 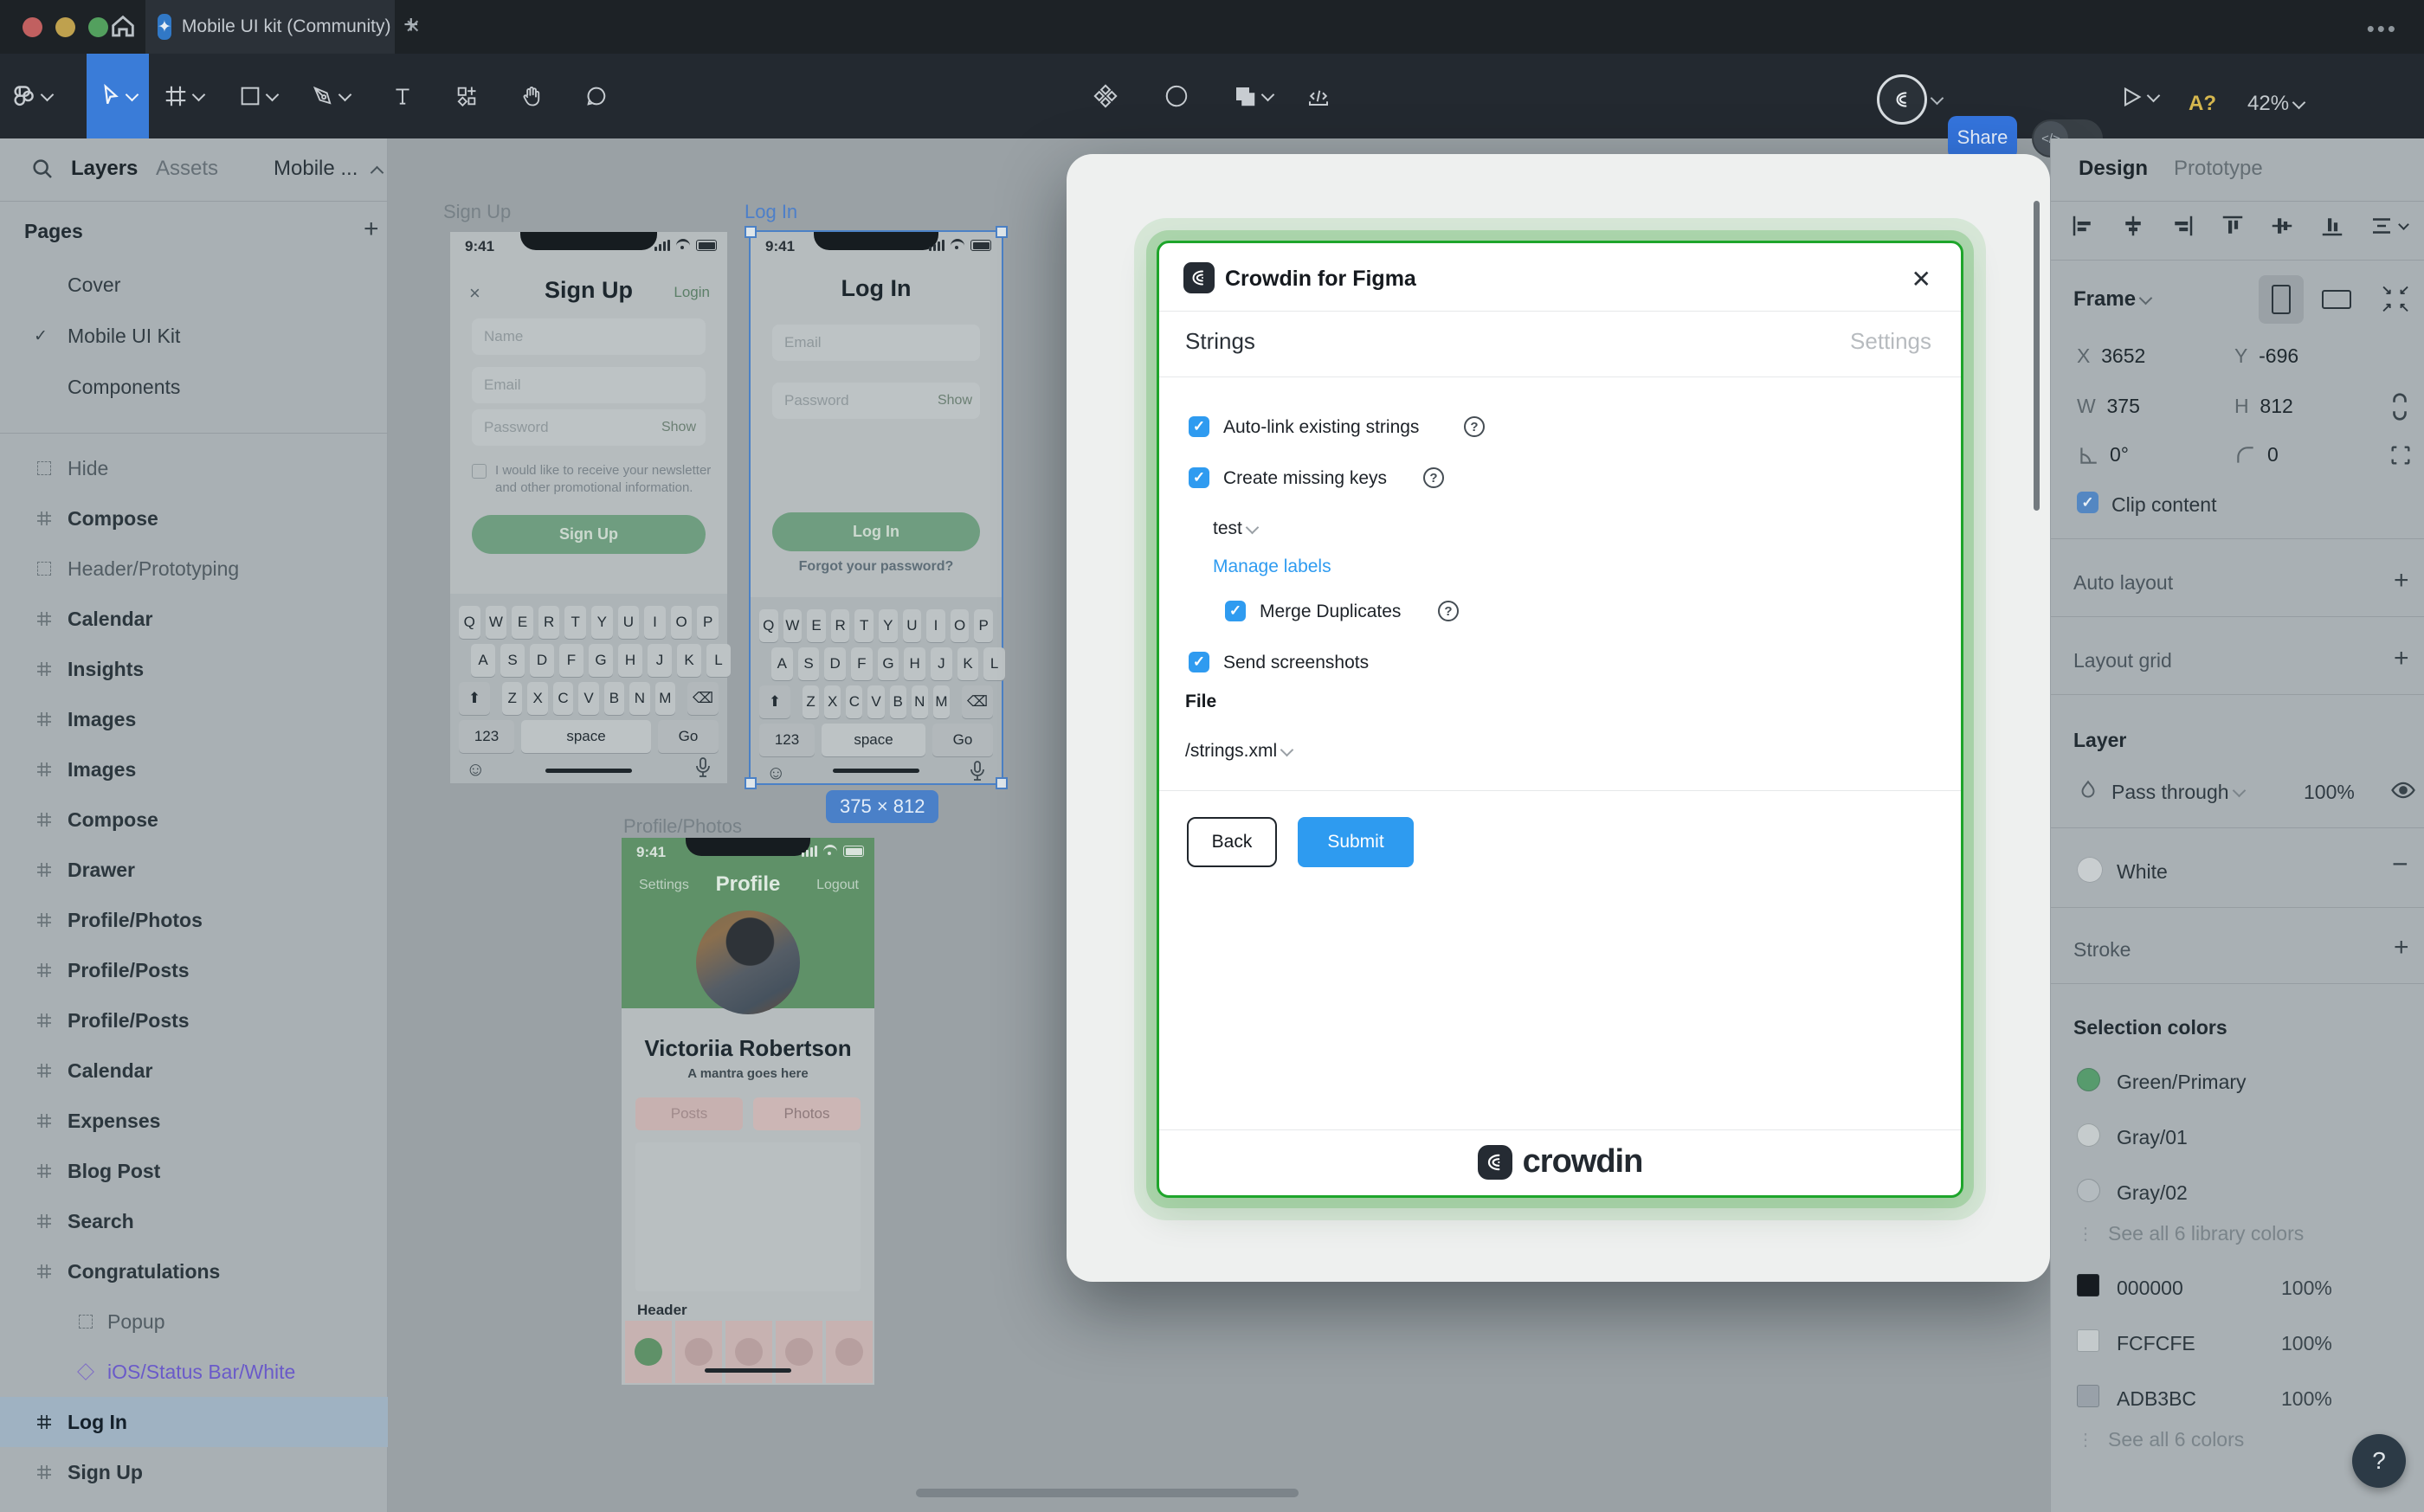 I want to click on align-v-center-icon, so click(x=2282, y=226).